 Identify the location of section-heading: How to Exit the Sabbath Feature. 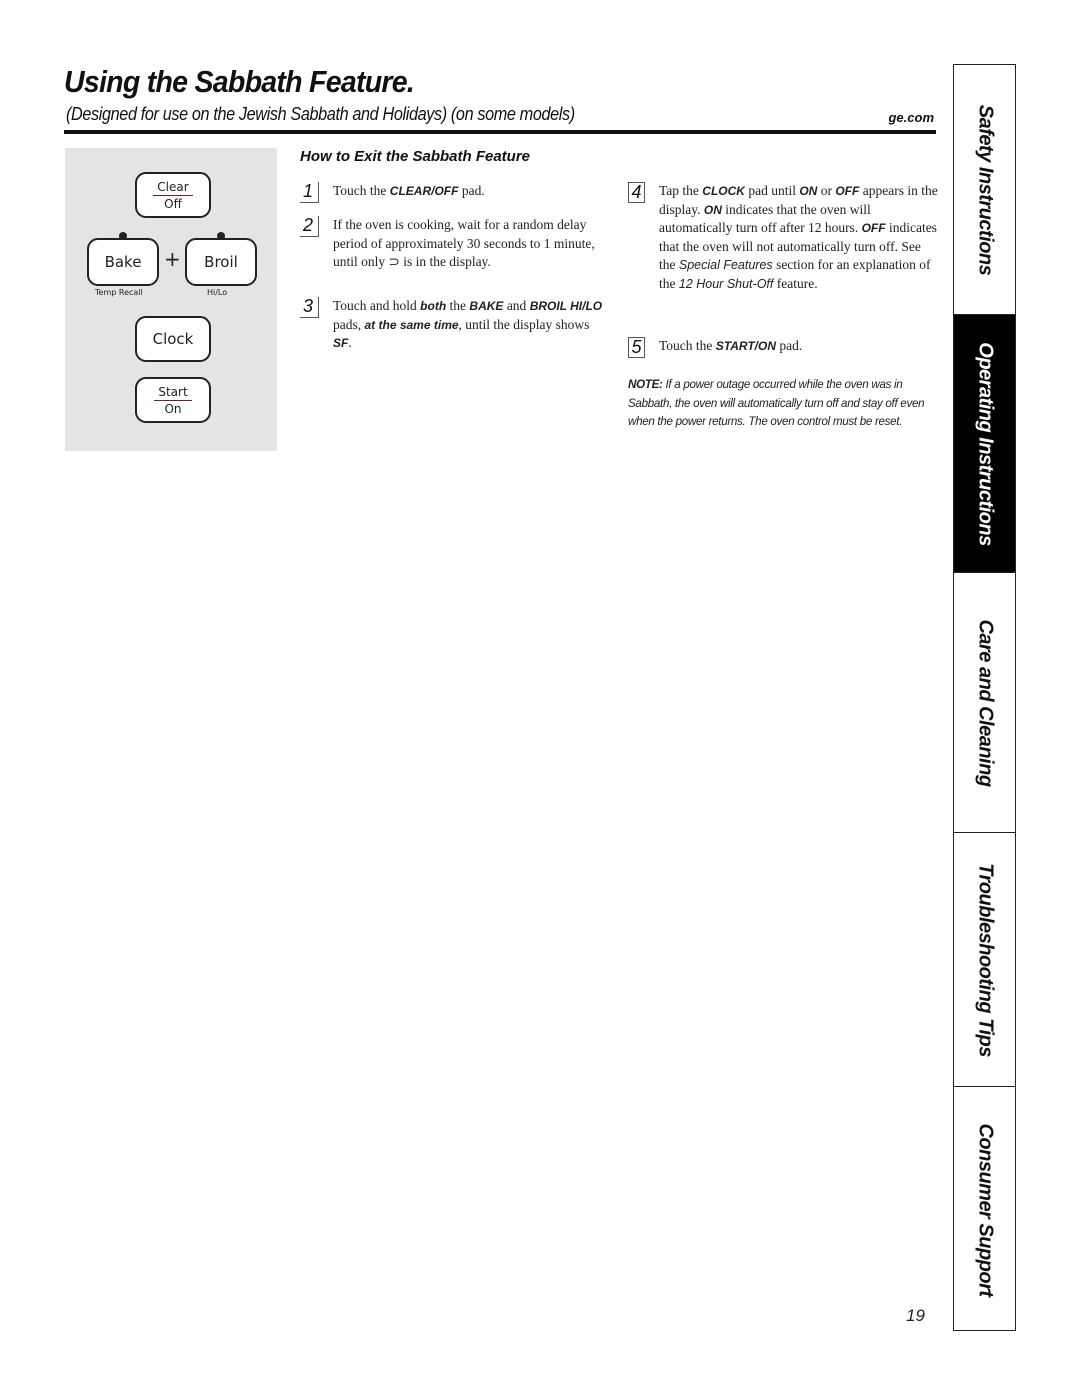
(415, 156).